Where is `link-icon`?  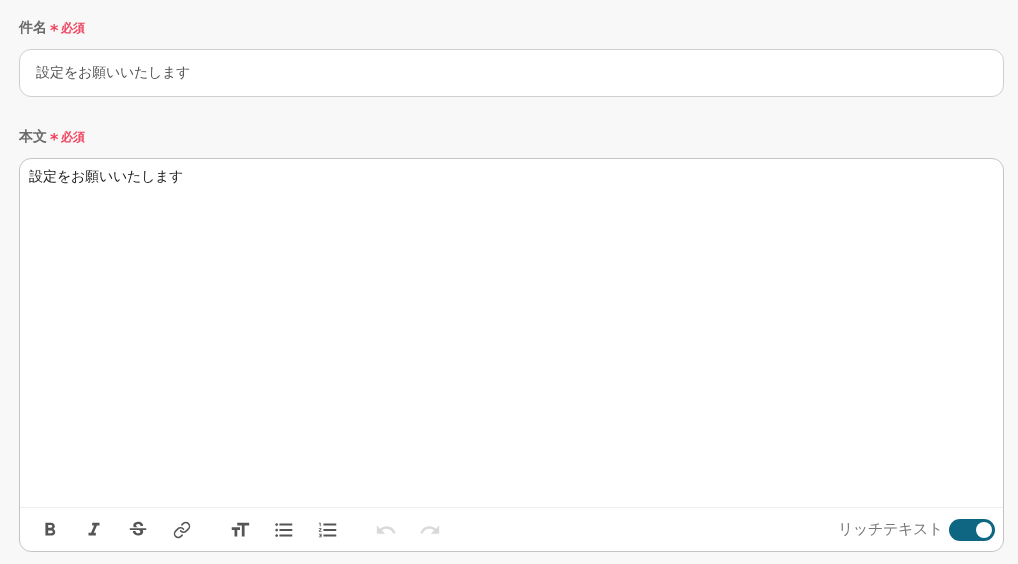
link-icon is located at coordinates (182, 529).